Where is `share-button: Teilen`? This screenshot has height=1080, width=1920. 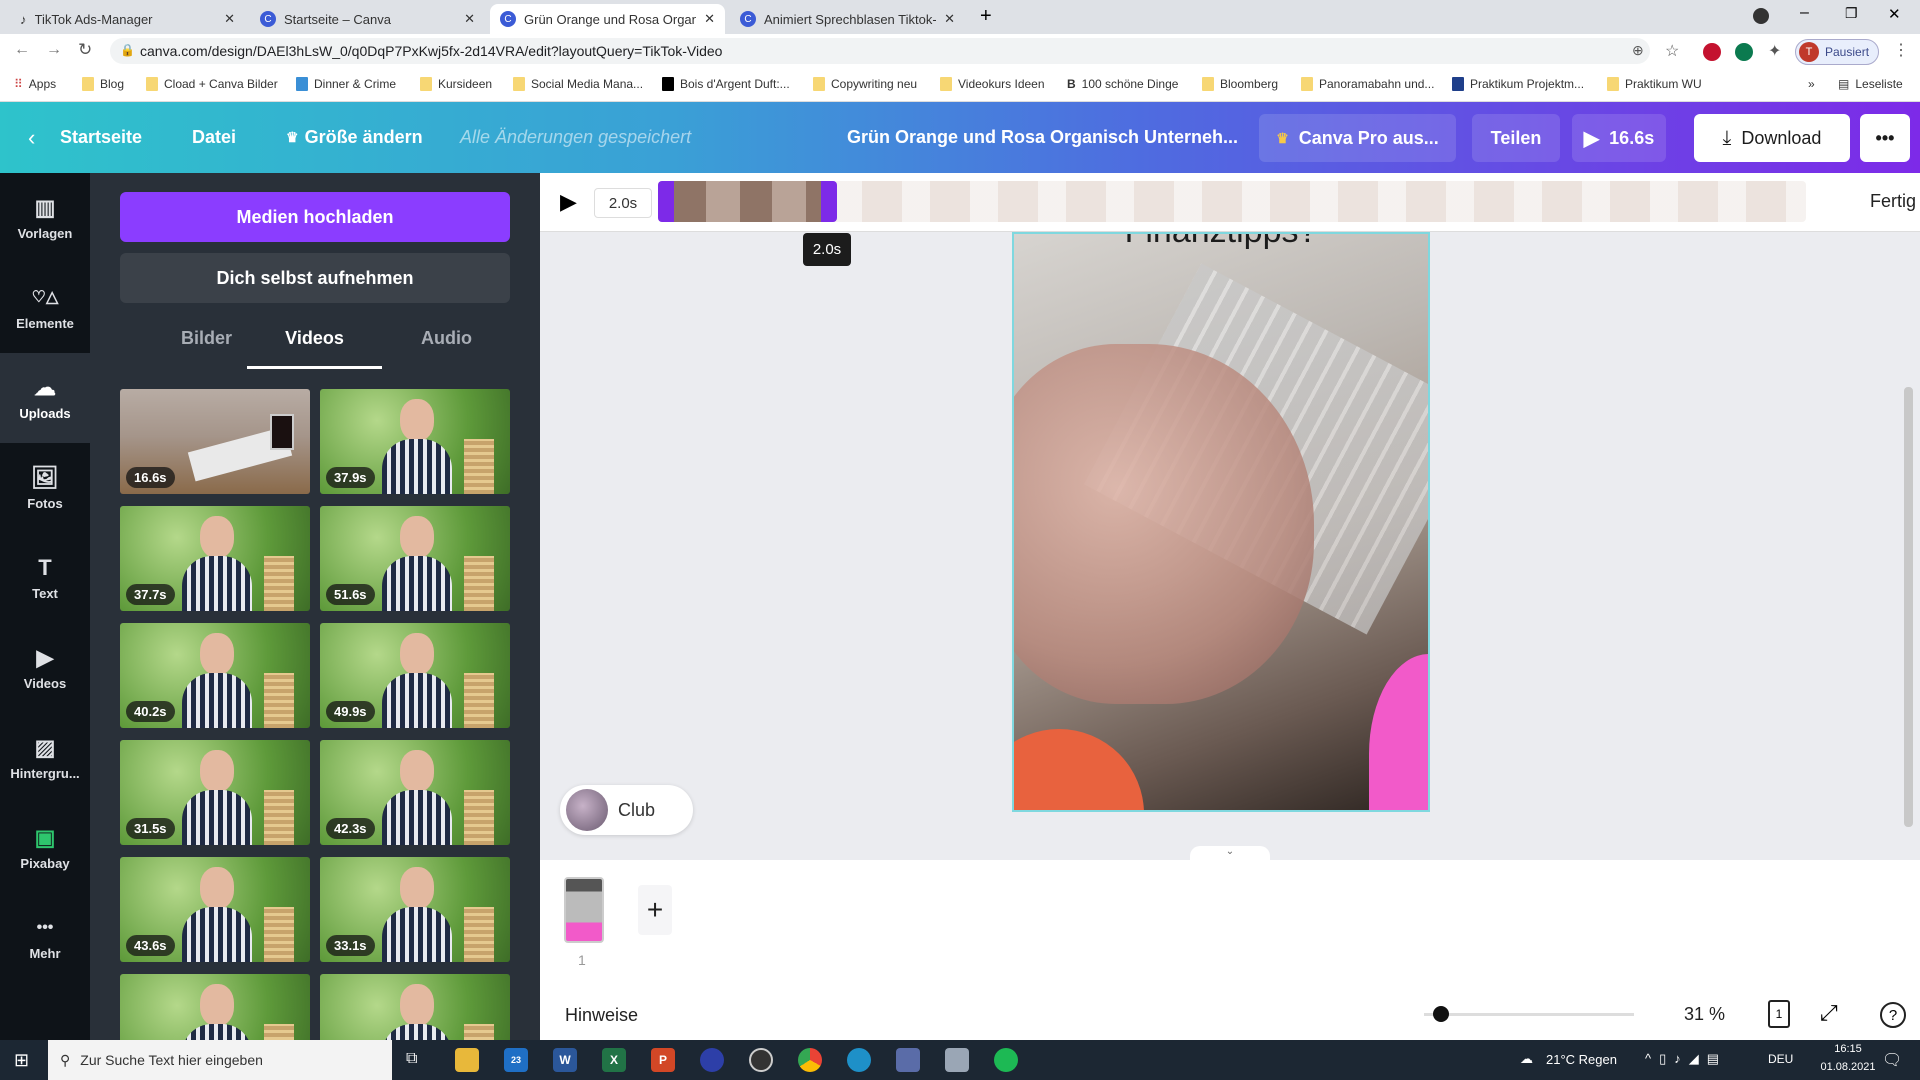 share-button: Teilen is located at coordinates (1516, 138).